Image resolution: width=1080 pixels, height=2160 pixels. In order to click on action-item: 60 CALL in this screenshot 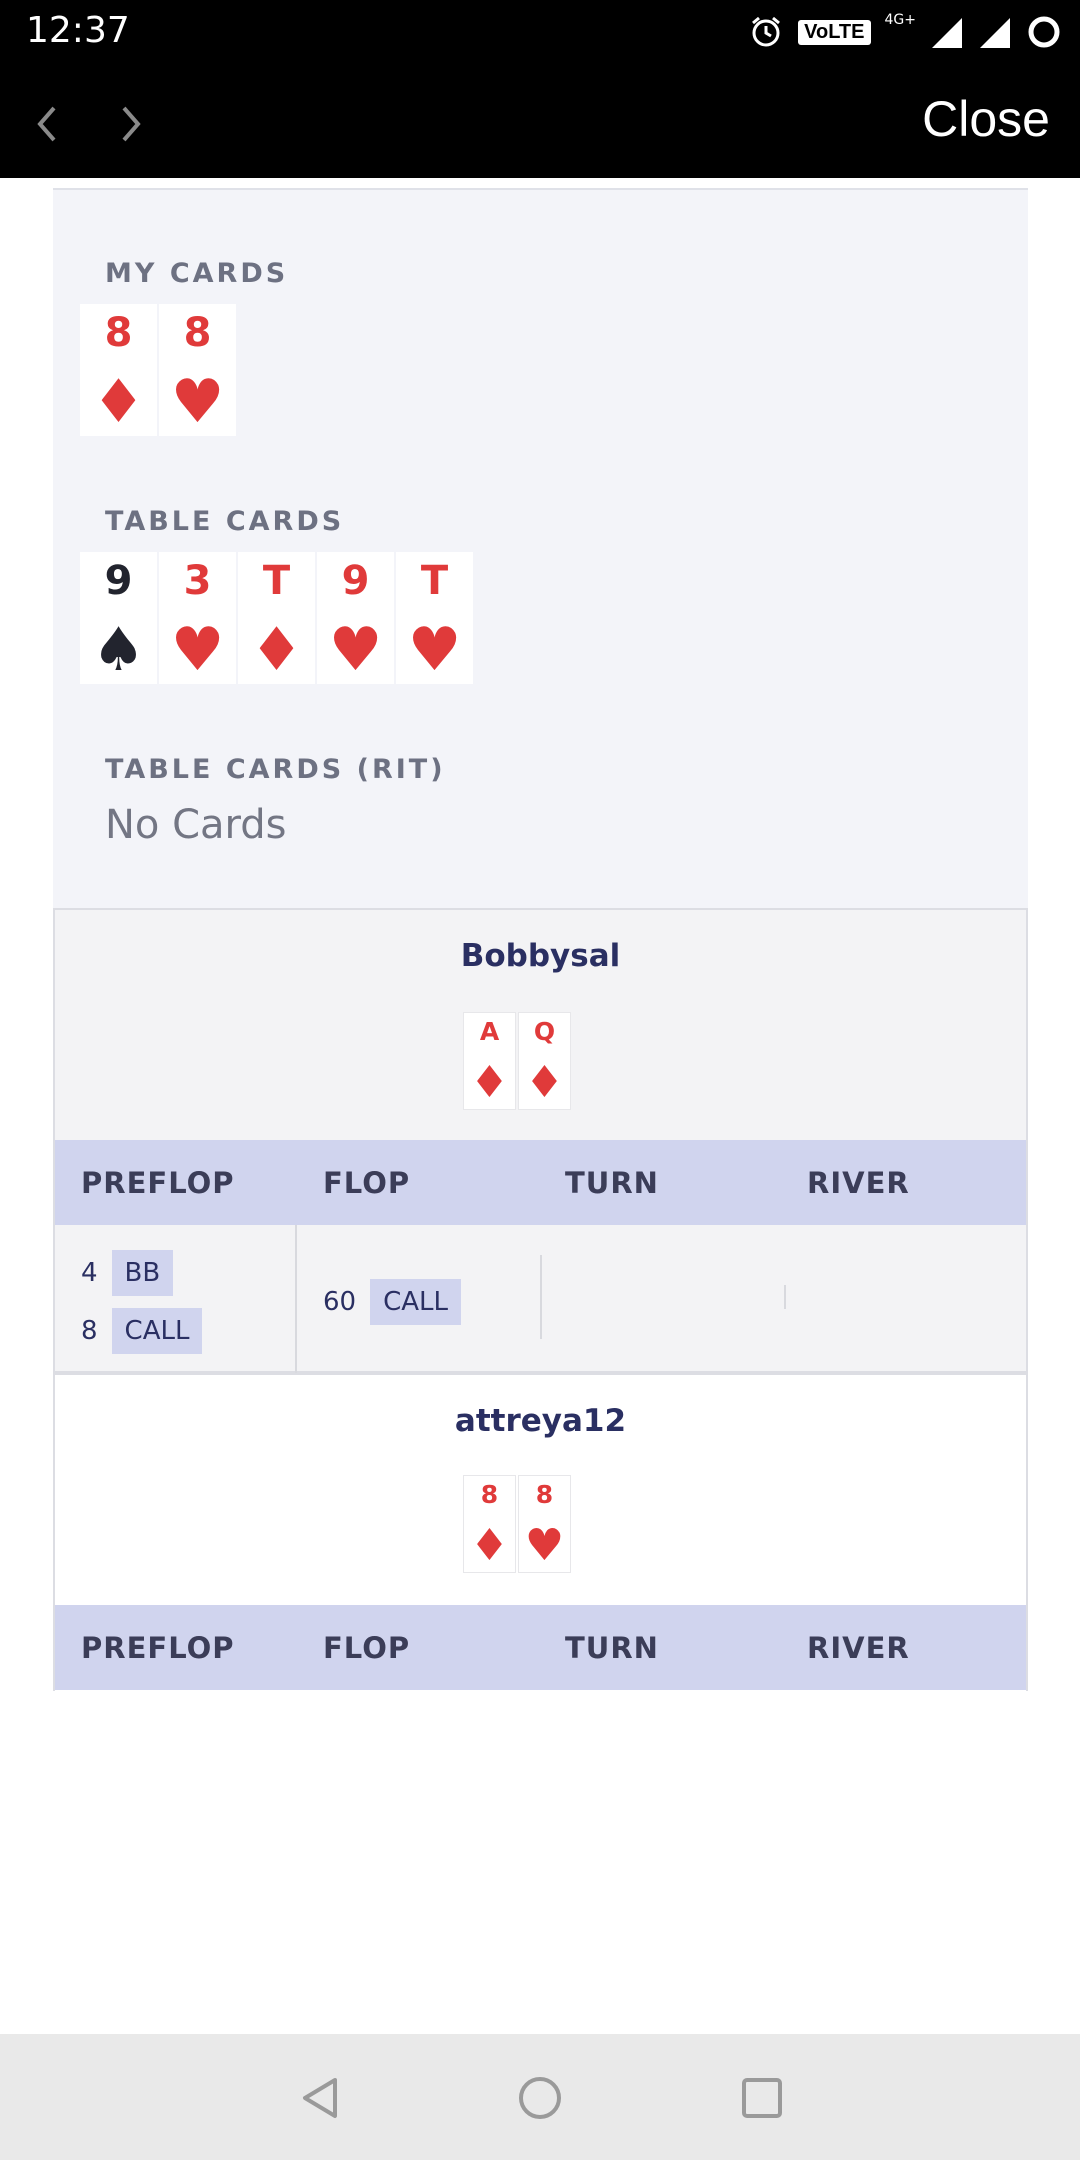, I will do `click(392, 1302)`.